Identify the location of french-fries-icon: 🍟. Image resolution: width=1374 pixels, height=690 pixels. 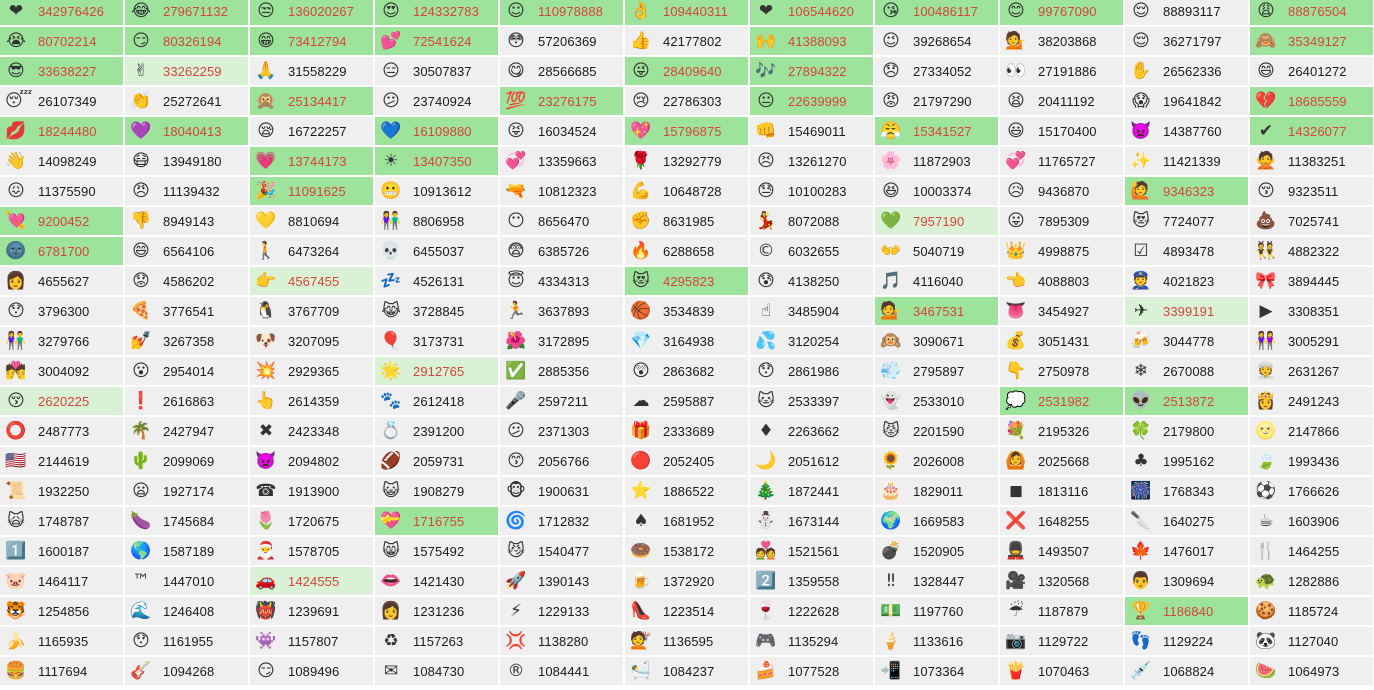
(1016, 671).